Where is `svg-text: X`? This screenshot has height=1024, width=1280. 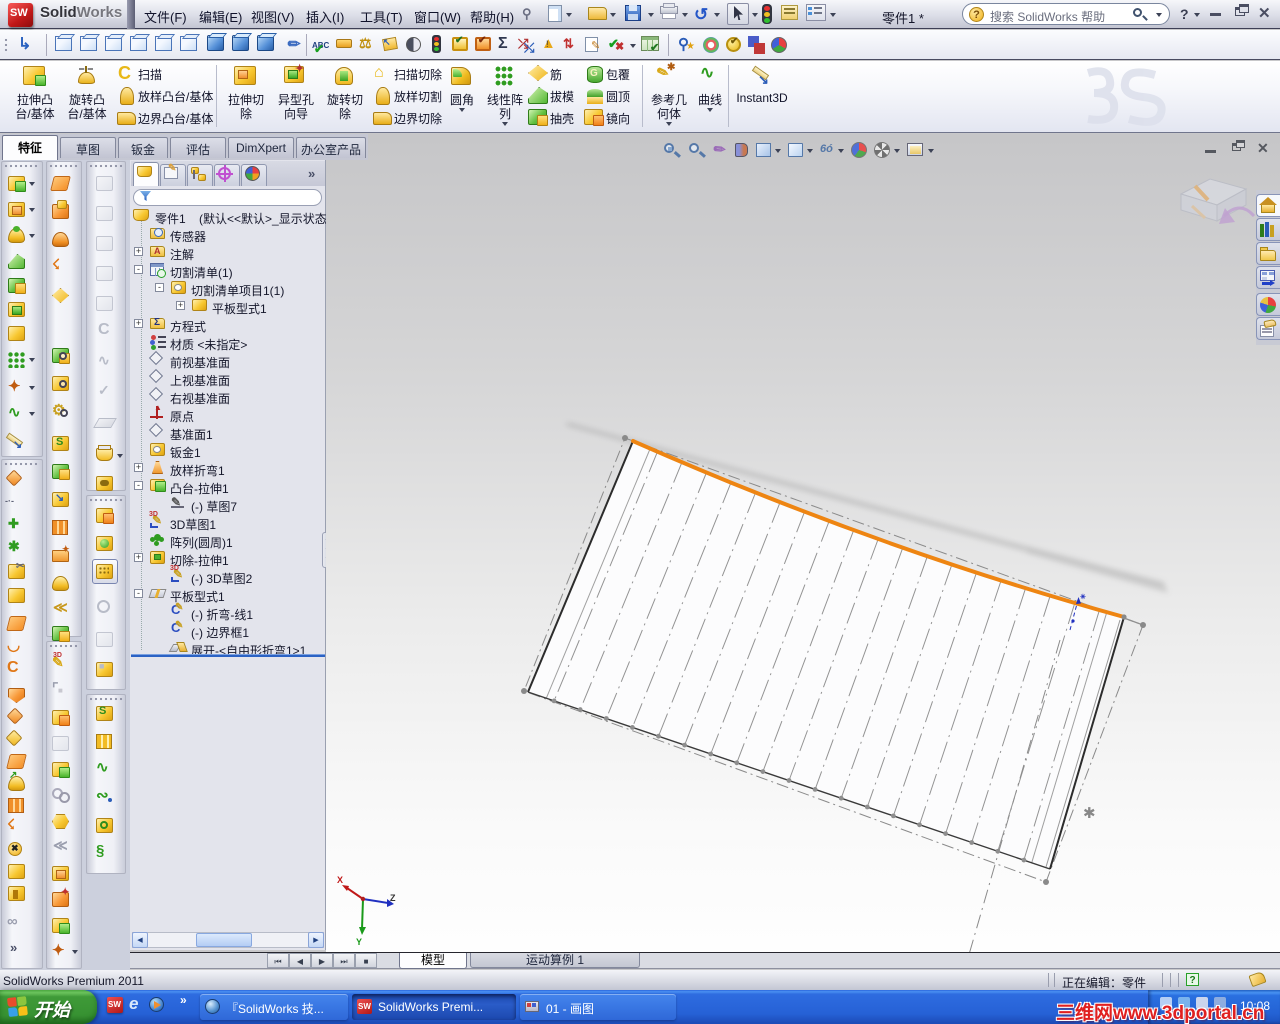
svg-text: X is located at coordinates (340, 880).